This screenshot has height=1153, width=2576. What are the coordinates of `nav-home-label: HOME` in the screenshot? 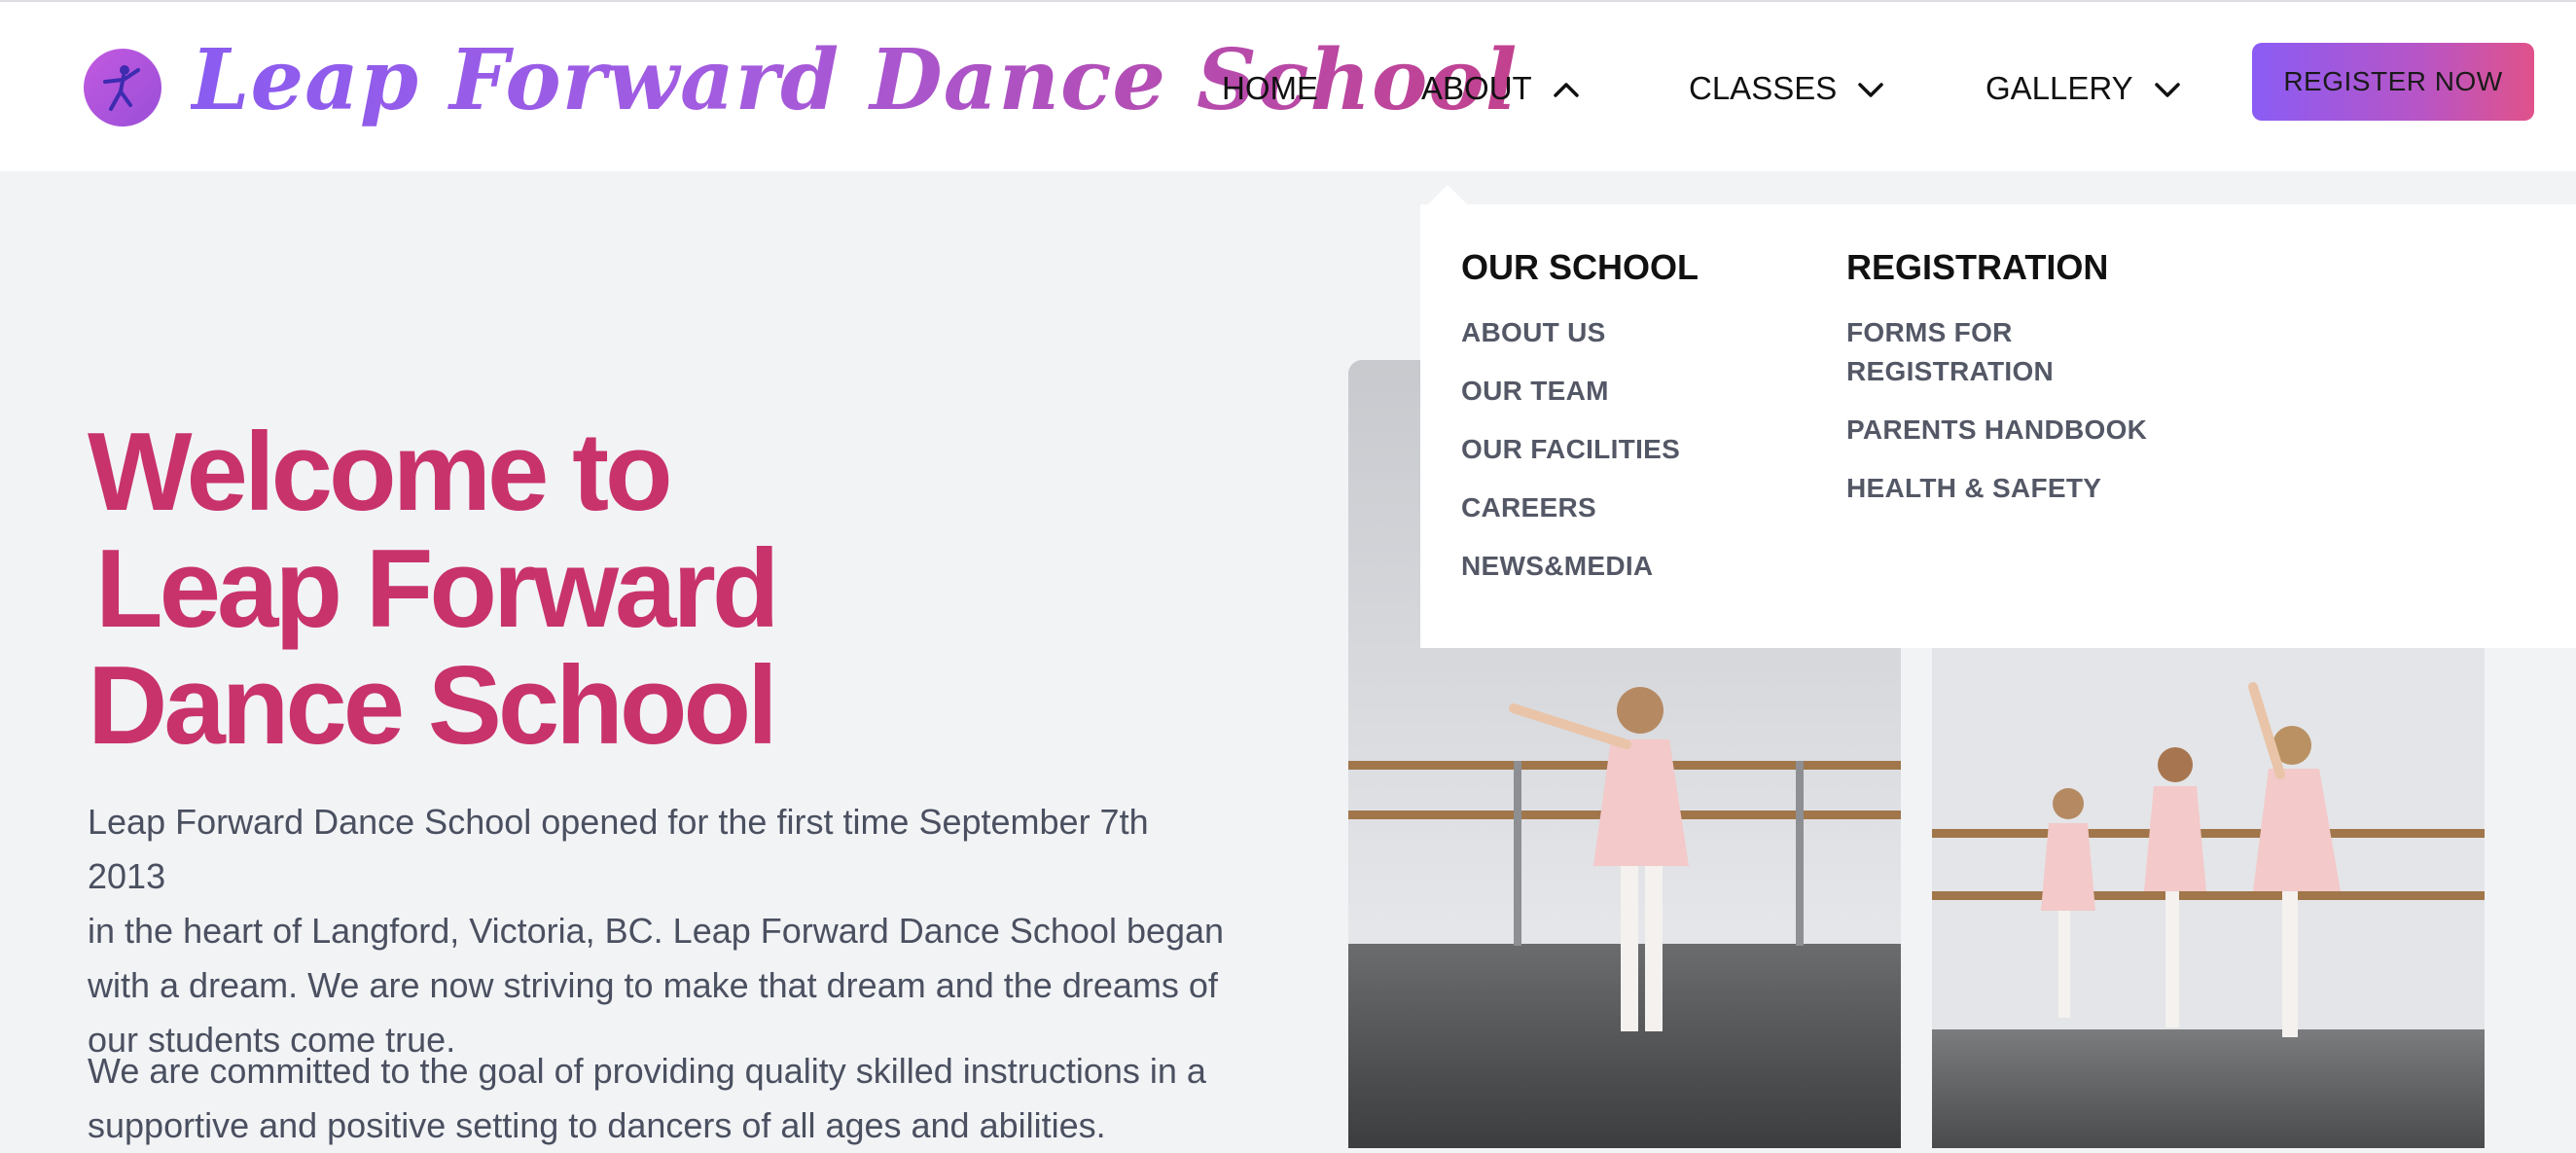 It's located at (1270, 88).